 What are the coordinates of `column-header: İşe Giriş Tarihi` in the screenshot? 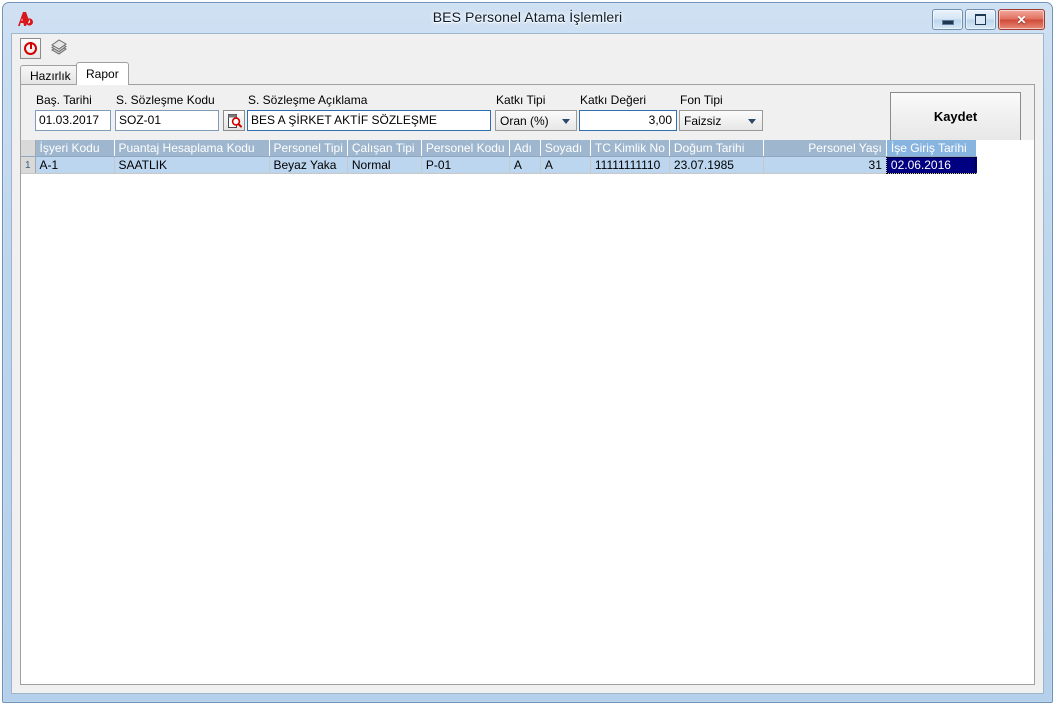 It's located at (931, 148).